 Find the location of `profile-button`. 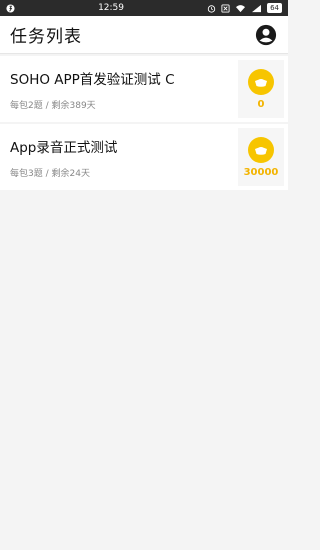

profile-button is located at coordinates (266, 35).